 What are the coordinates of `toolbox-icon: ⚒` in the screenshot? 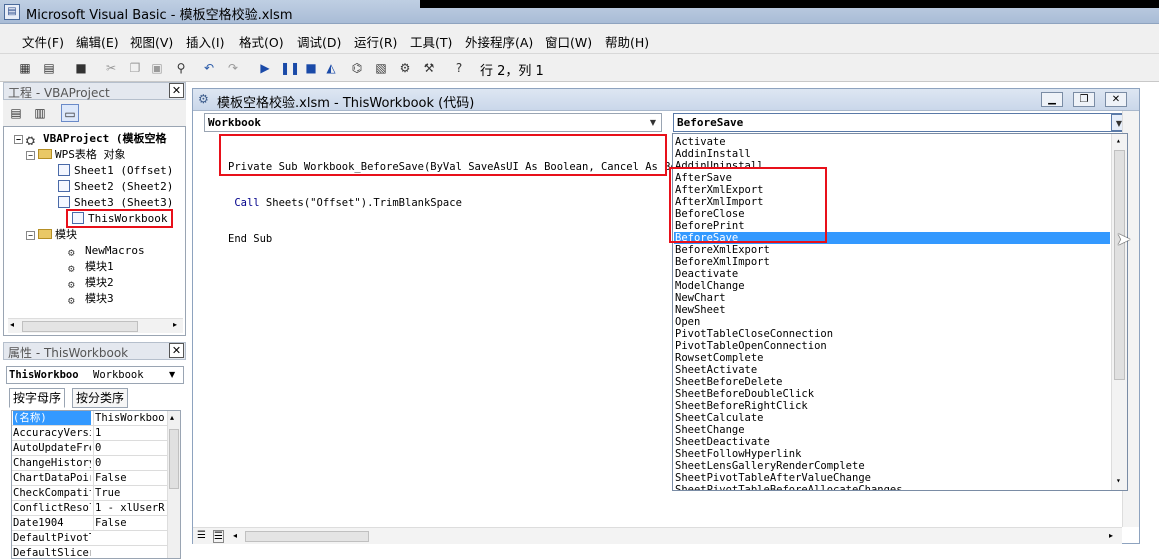 It's located at (429, 68).